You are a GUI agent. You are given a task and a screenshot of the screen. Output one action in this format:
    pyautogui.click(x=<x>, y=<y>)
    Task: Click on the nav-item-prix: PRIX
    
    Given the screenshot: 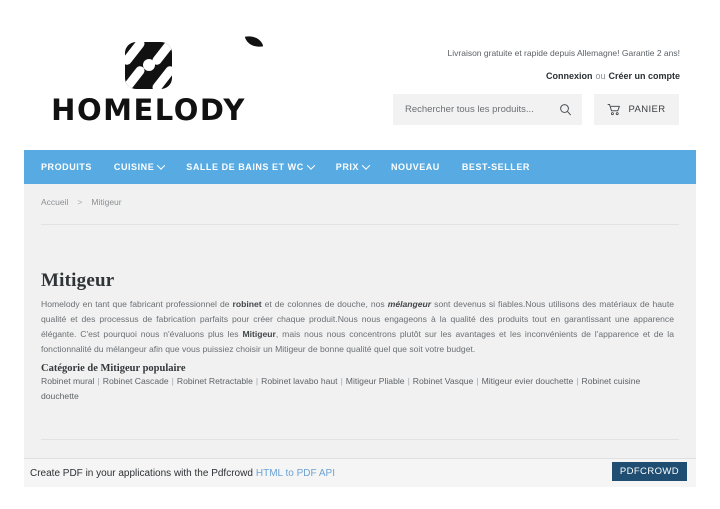 What is the action you would take?
    pyautogui.click(x=353, y=166)
    